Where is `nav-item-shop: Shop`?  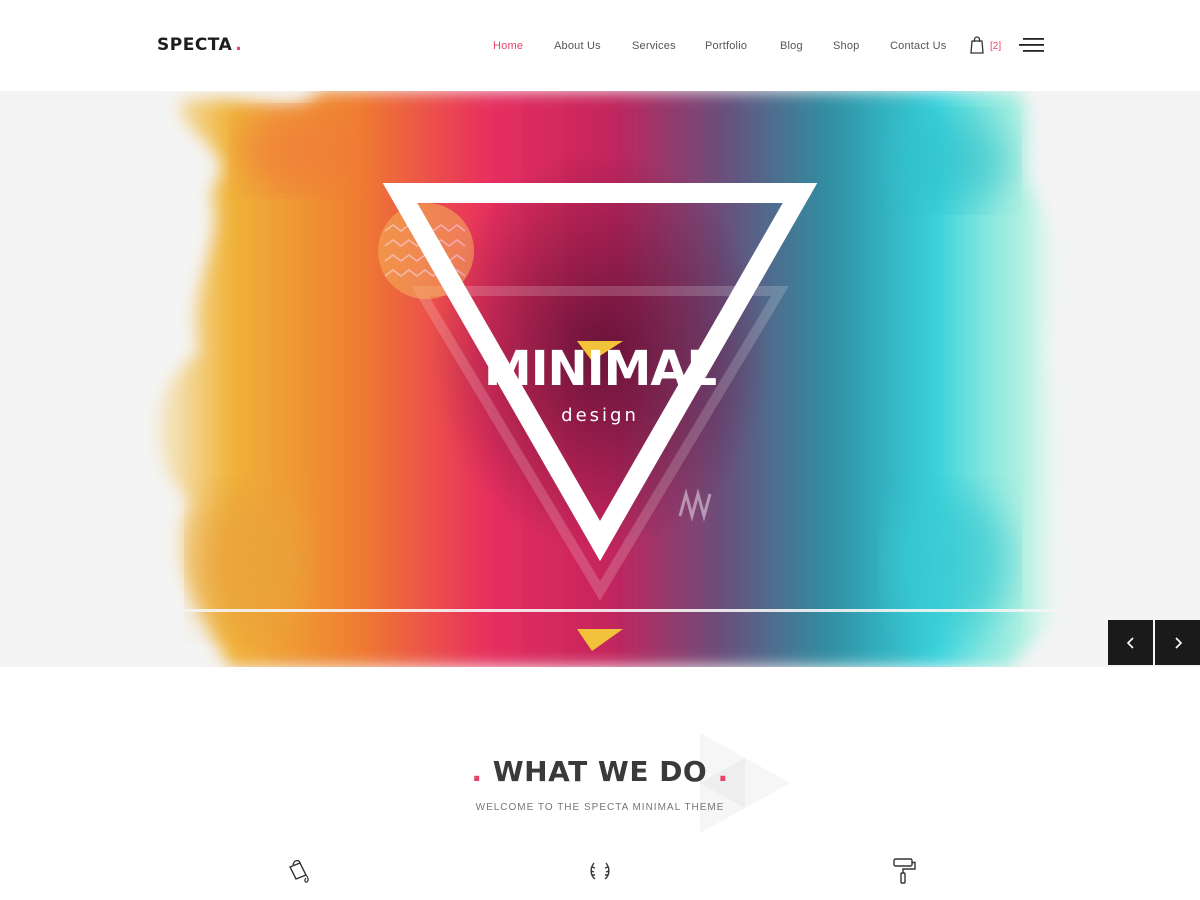
nav-item-shop: Shop is located at coordinates (846, 46).